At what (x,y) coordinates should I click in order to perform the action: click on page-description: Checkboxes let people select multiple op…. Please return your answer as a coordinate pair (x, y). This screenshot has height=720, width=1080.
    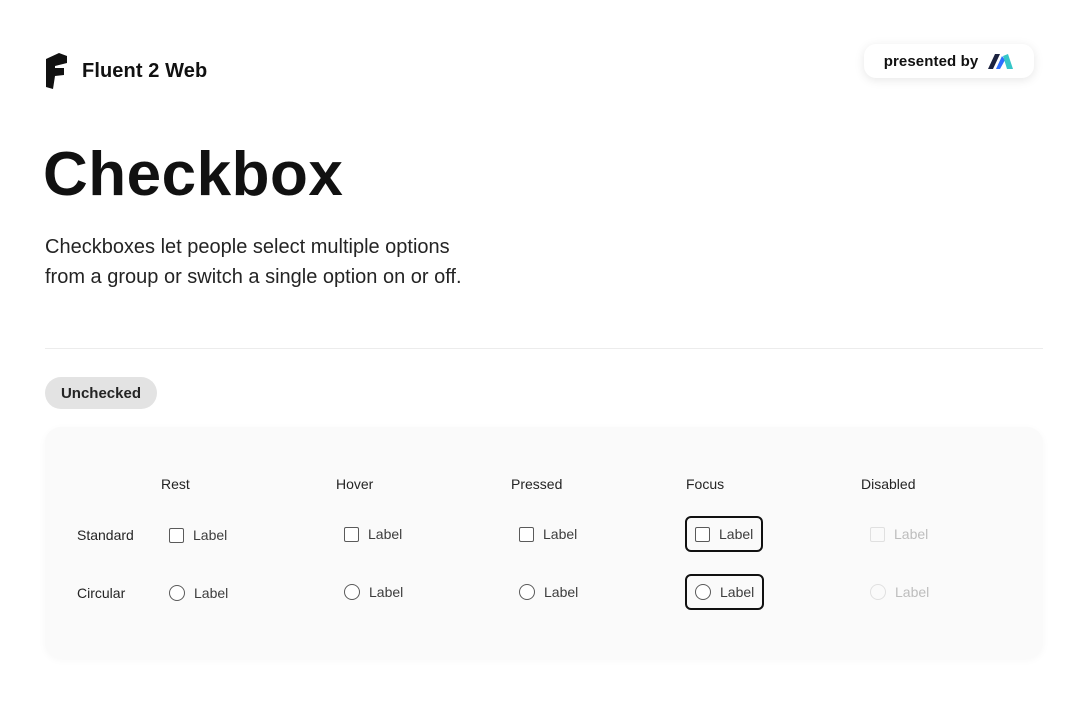
    Looking at the image, I should click on (275, 262).